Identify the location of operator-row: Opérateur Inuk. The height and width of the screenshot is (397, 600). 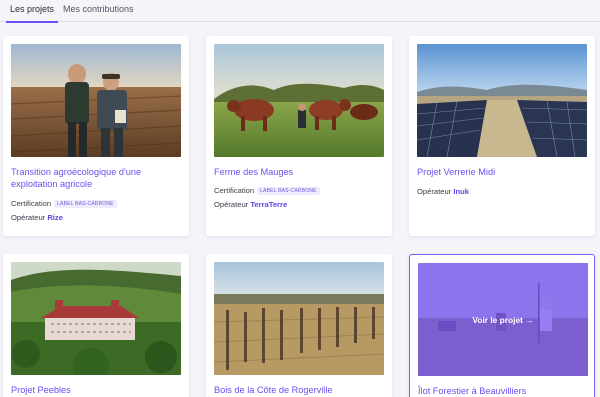
(443, 191).